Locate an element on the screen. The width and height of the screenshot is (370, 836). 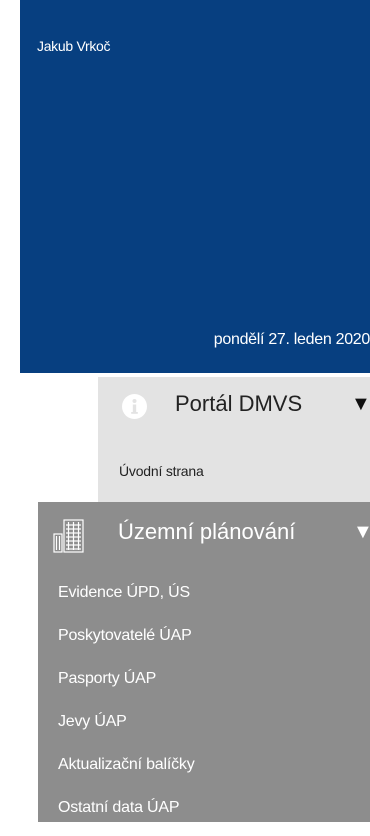
menu-item-poskytovatele-uap: Poskytovatelé ÚAP is located at coordinates (125, 636).